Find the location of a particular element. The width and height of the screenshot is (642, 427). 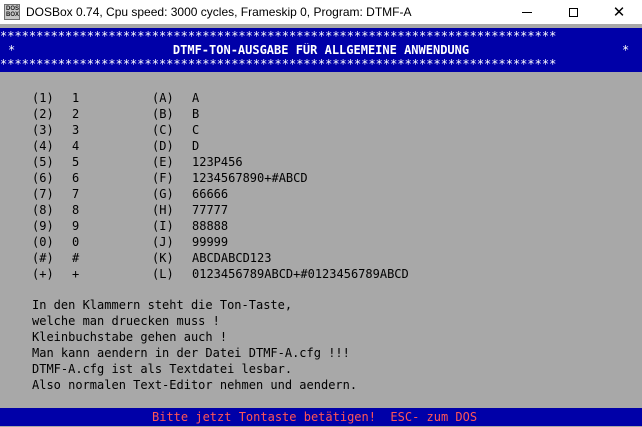

key-value: # is located at coordinates (76, 258).